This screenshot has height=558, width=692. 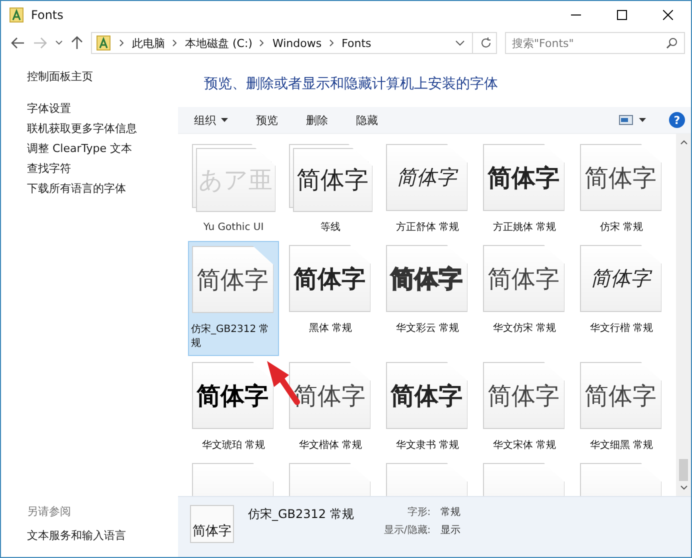 What do you see at coordinates (76, 535) in the screenshot?
I see `sidebar-link: 文本服务和输入语言` at bounding box center [76, 535].